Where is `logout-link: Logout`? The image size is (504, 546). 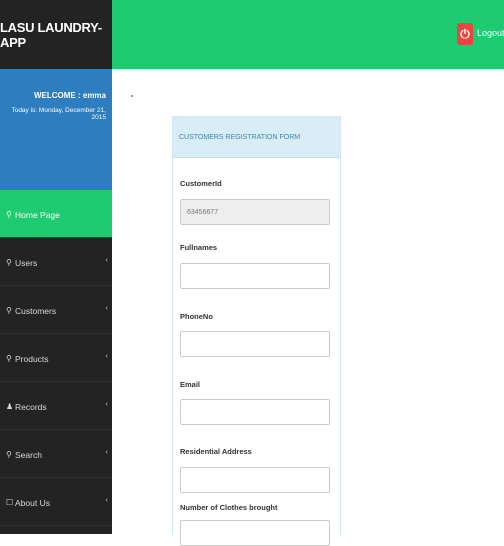 logout-link: Logout is located at coordinates (490, 33).